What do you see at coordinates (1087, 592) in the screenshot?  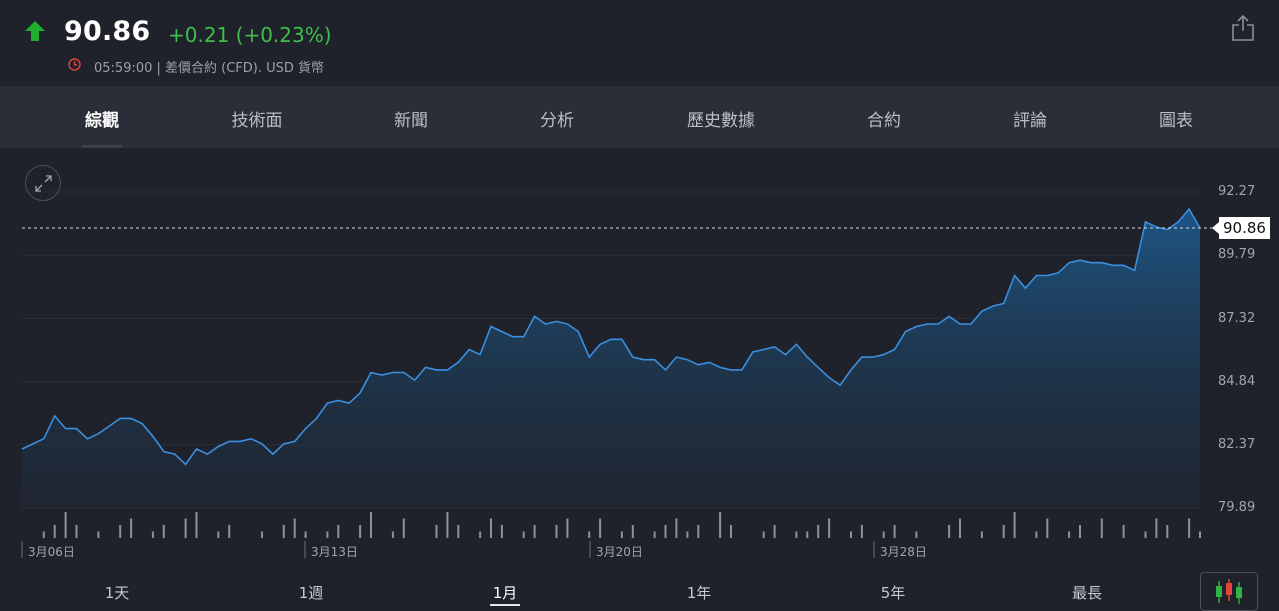 I see `range-max: 最長` at bounding box center [1087, 592].